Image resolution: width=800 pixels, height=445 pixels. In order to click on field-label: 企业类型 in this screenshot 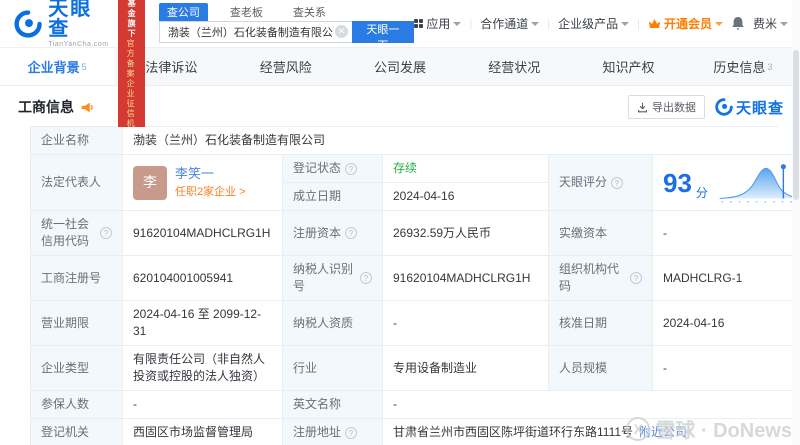, I will do `click(77, 368)`.